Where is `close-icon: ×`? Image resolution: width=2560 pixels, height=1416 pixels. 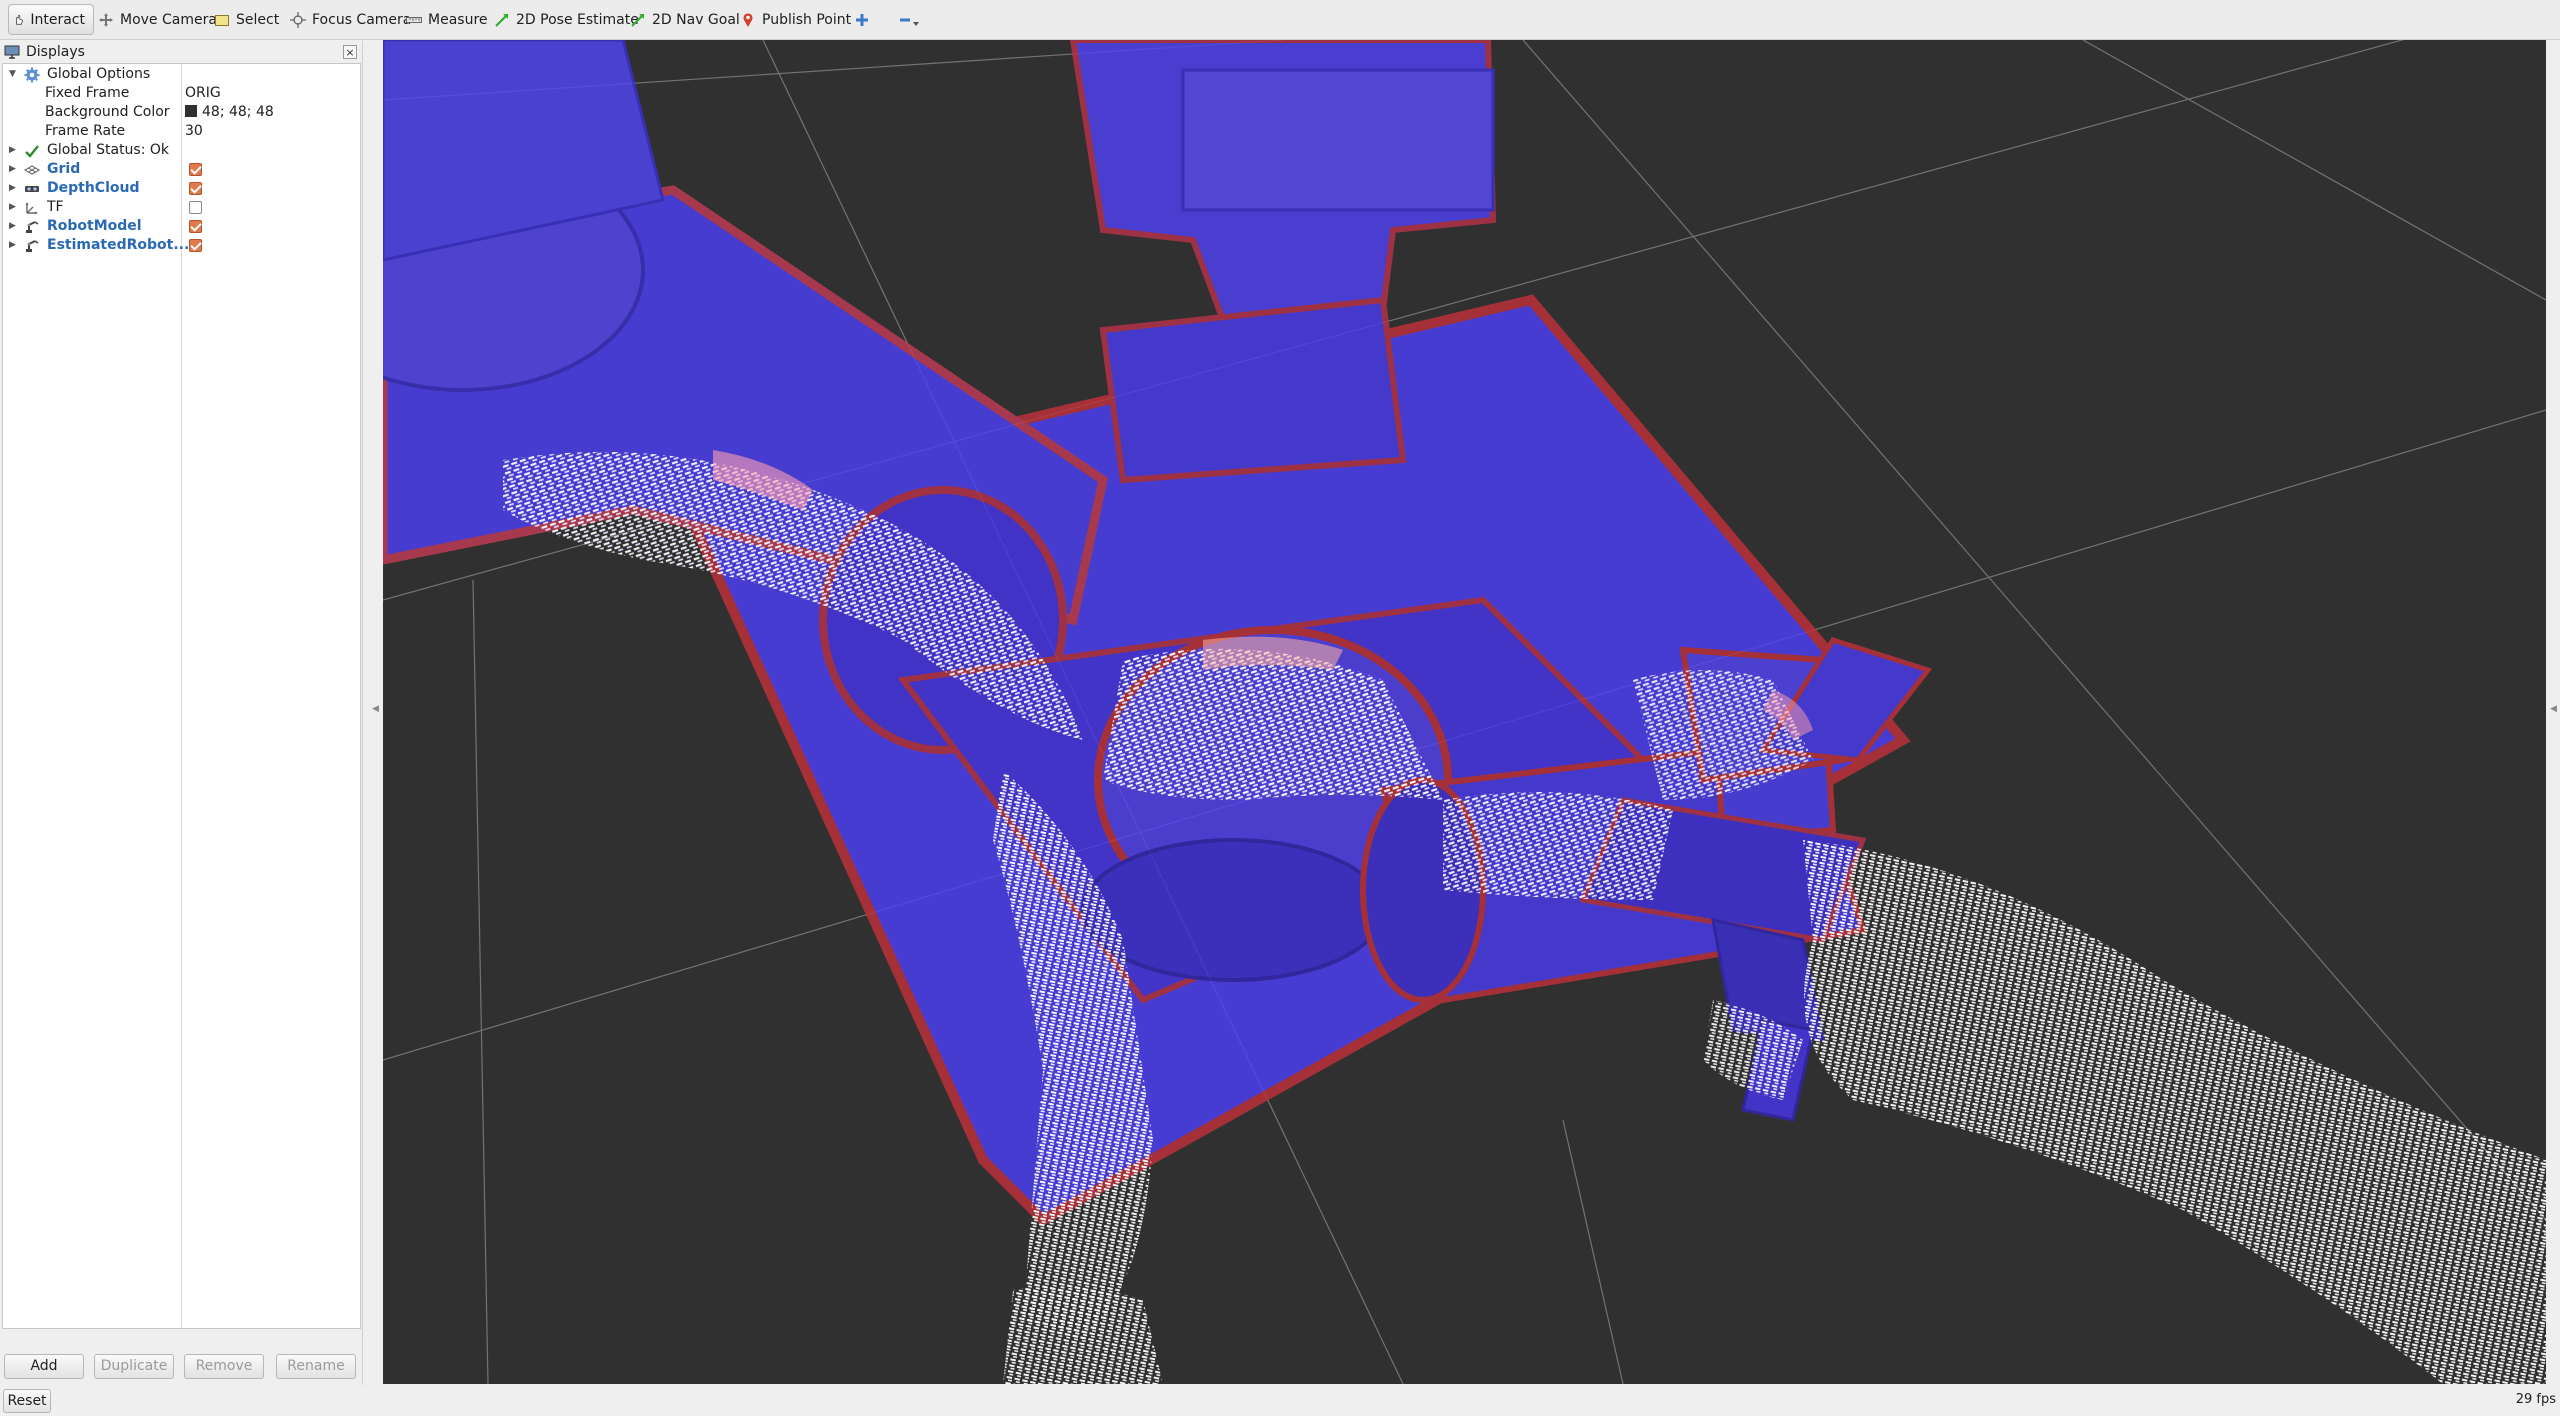 close-icon: × is located at coordinates (350, 52).